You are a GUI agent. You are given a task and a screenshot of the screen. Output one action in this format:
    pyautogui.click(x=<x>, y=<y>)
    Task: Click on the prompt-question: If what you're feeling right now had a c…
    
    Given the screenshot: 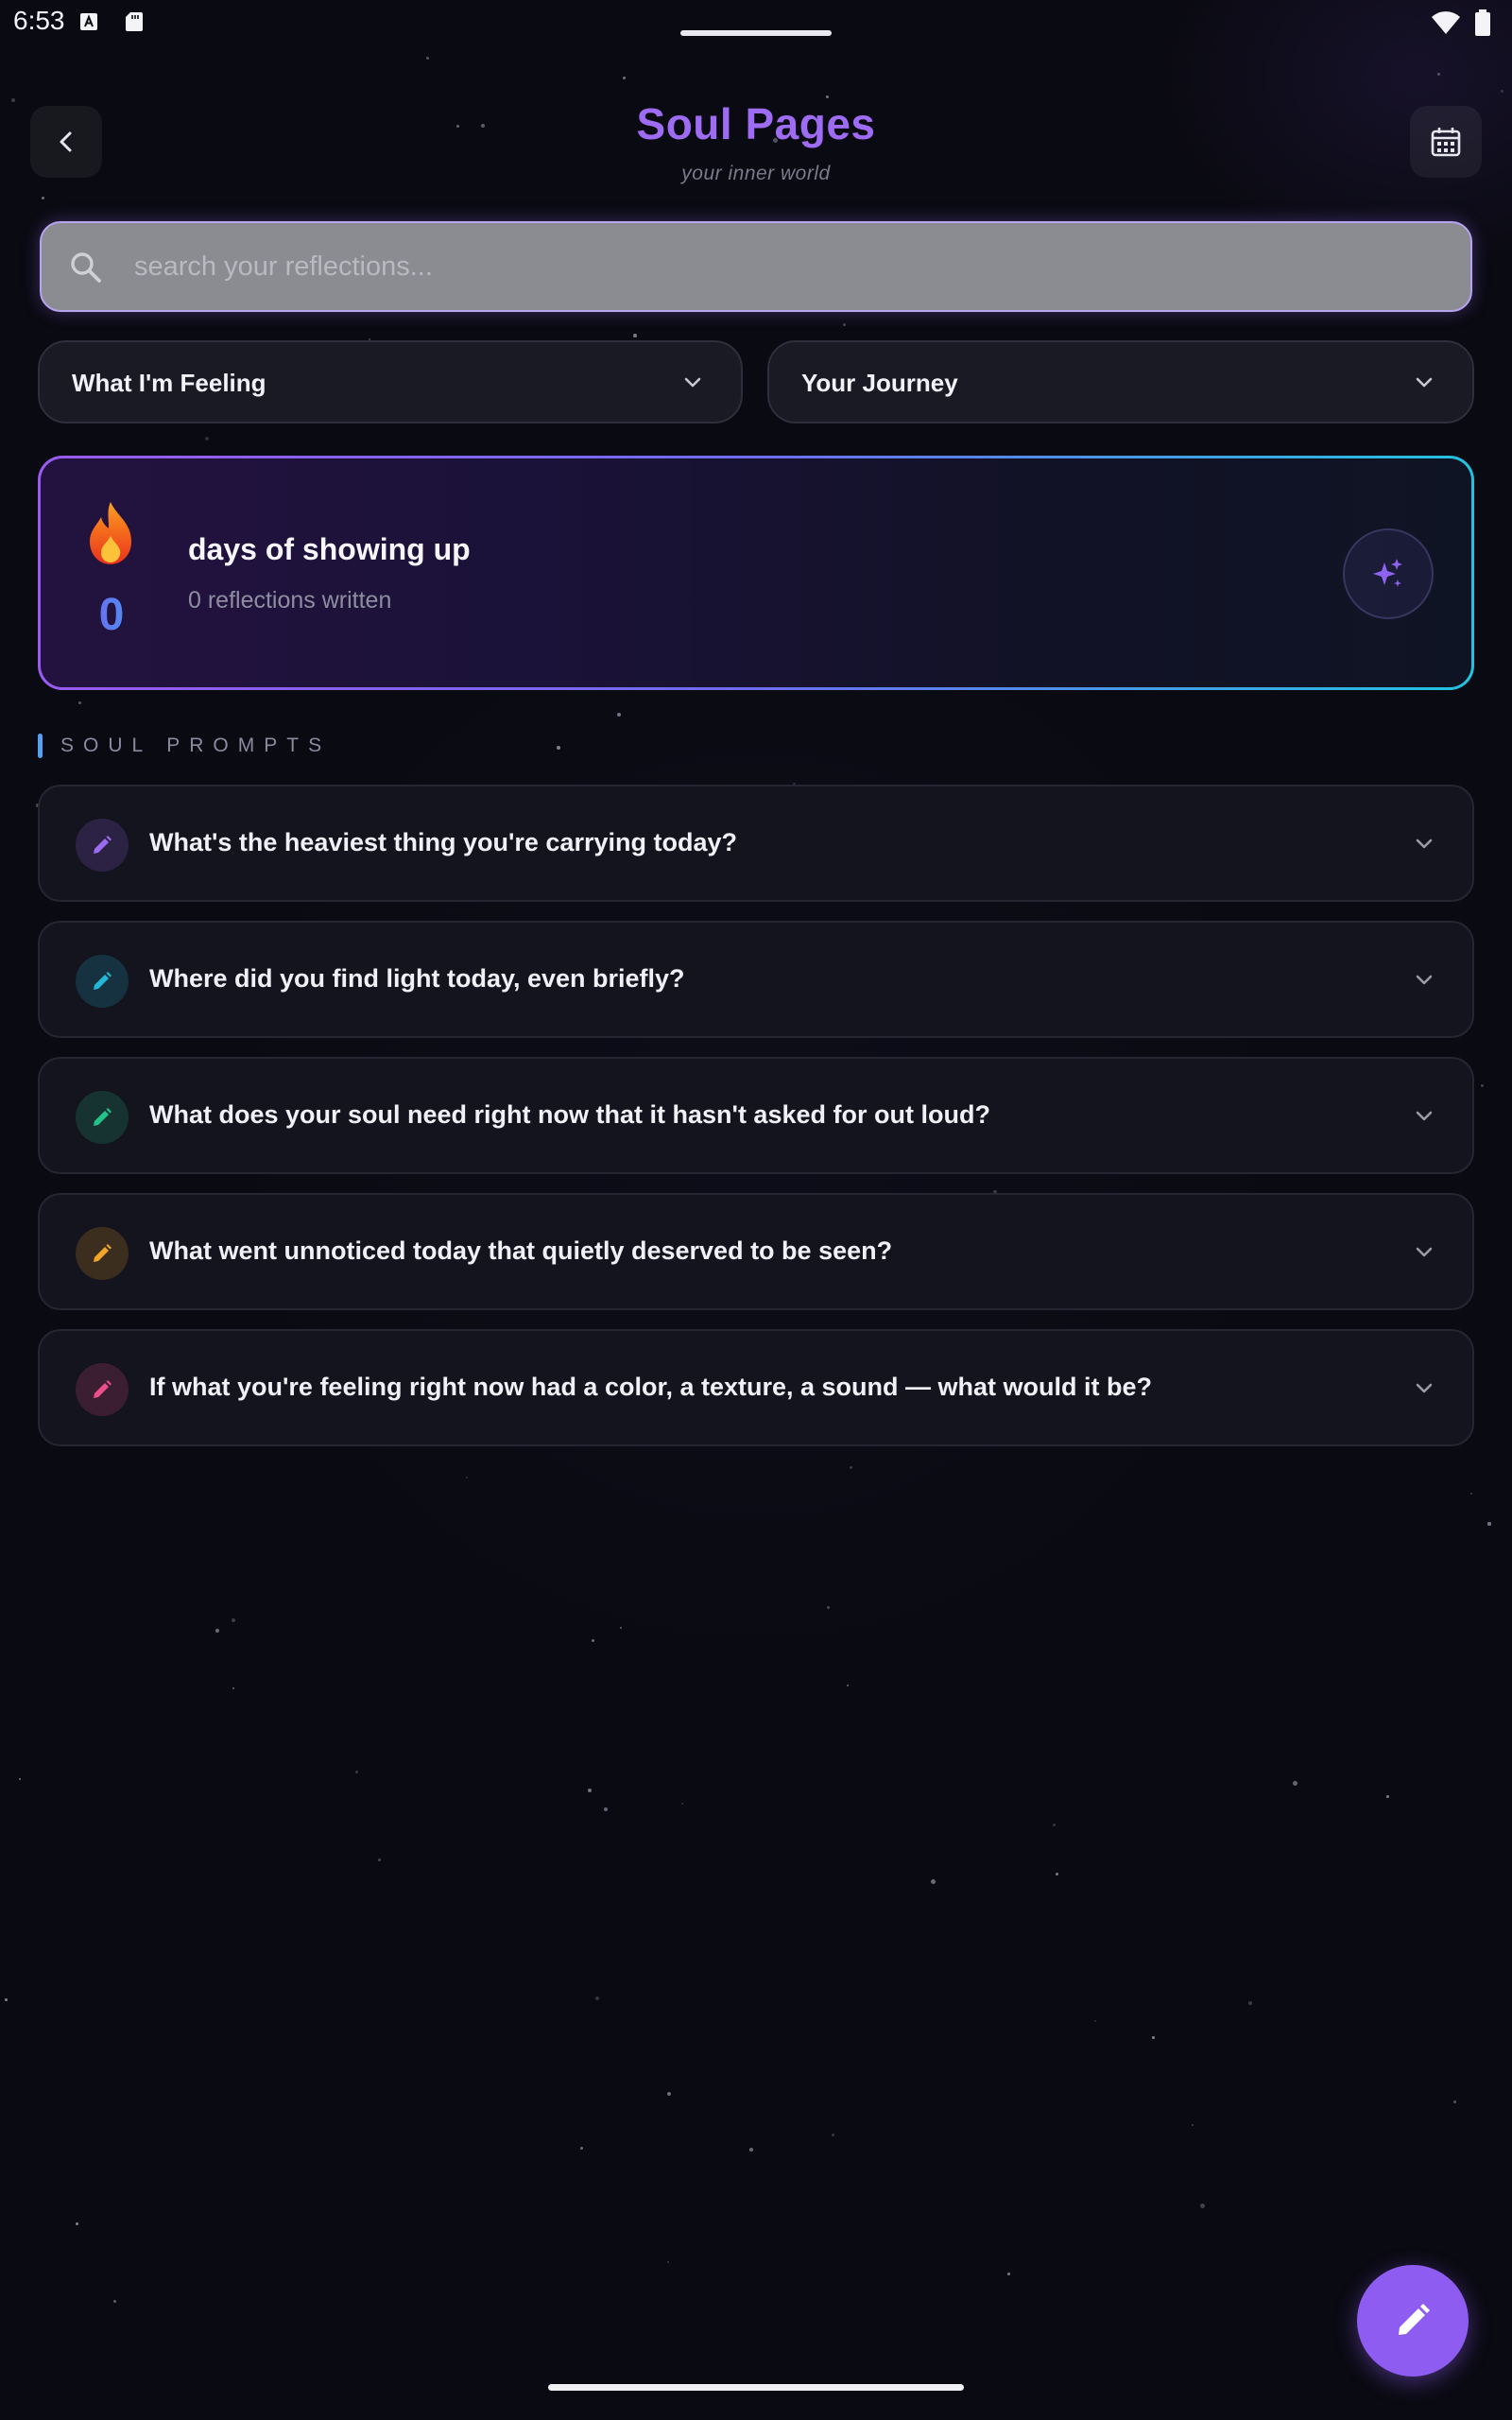 What is the action you would take?
    pyautogui.click(x=651, y=1387)
    